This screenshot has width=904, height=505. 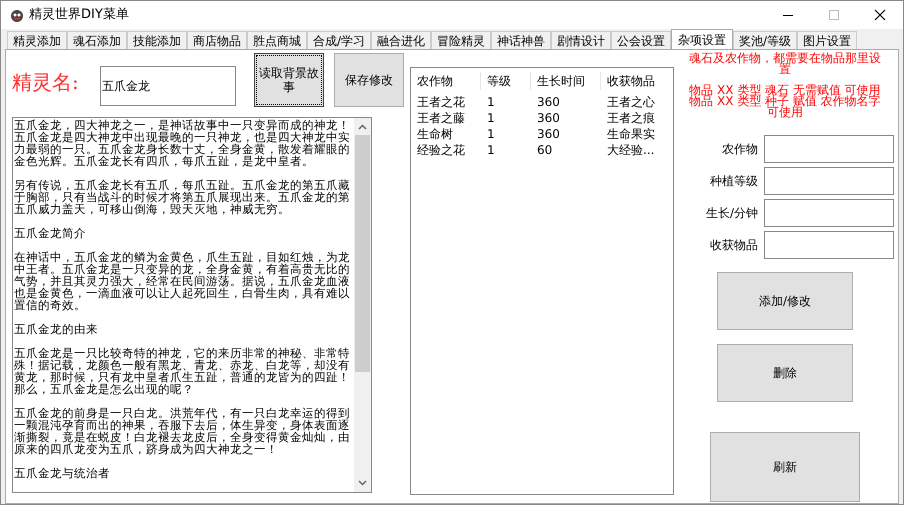 What do you see at coordinates (785, 90) in the screenshot?
I see `note-text: 物品 XX 类型 魂石 无需赋值 可使用` at bounding box center [785, 90].